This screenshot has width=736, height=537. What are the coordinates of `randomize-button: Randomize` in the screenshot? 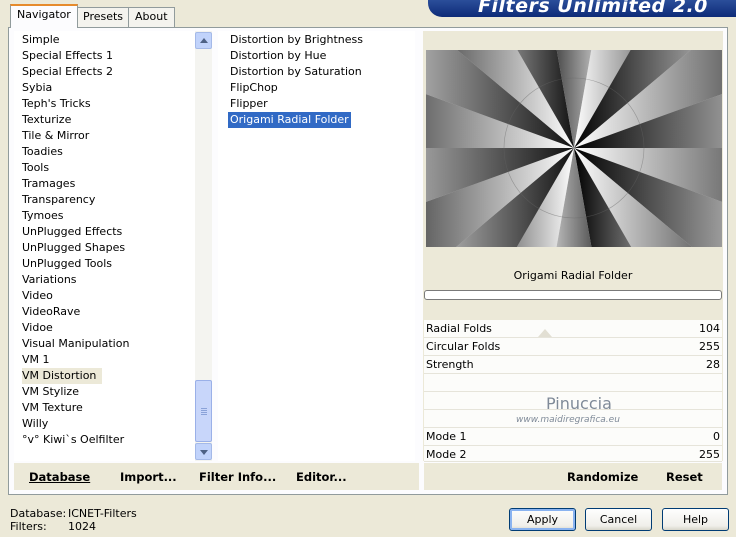 It's located at (602, 477).